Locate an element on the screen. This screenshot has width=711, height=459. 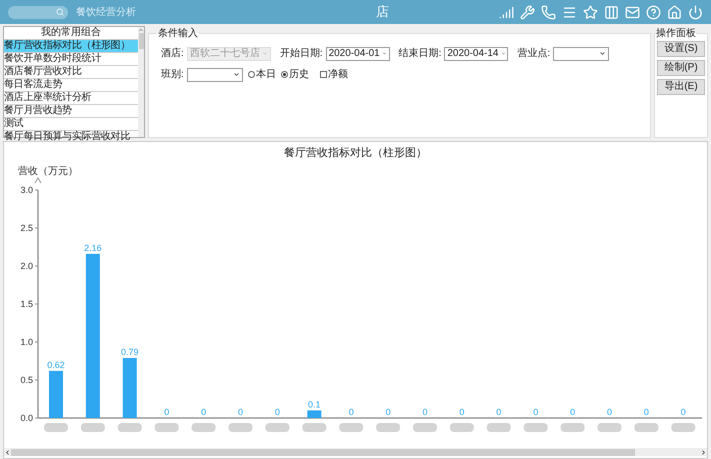
action-button: 设置(S) is located at coordinates (681, 49).